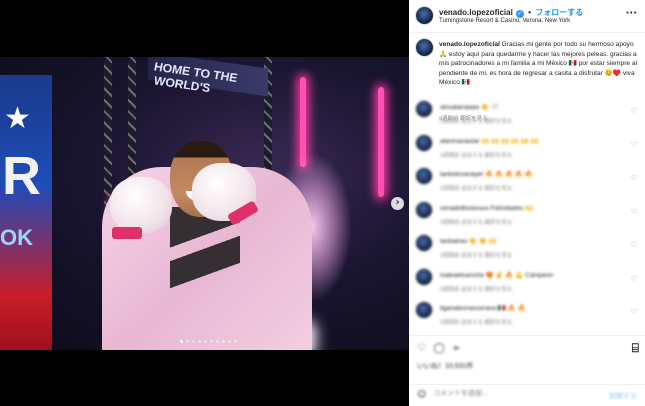 The image size is (645, 406). What do you see at coordinates (468, 241) in the screenshot?
I see `comment-text: tanbalrao 👏 👏 🙌` at bounding box center [468, 241].